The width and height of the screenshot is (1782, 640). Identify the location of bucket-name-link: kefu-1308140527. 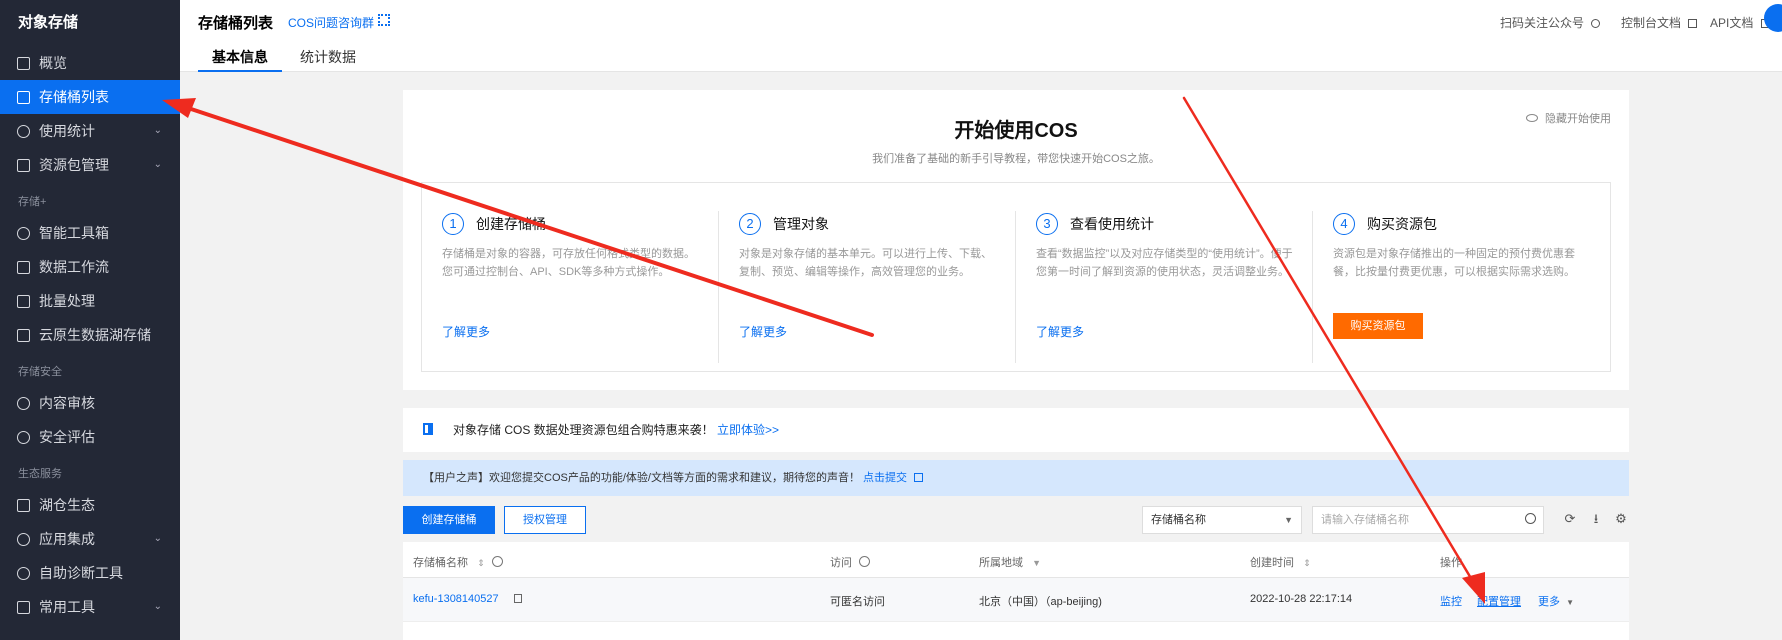
(467, 599).